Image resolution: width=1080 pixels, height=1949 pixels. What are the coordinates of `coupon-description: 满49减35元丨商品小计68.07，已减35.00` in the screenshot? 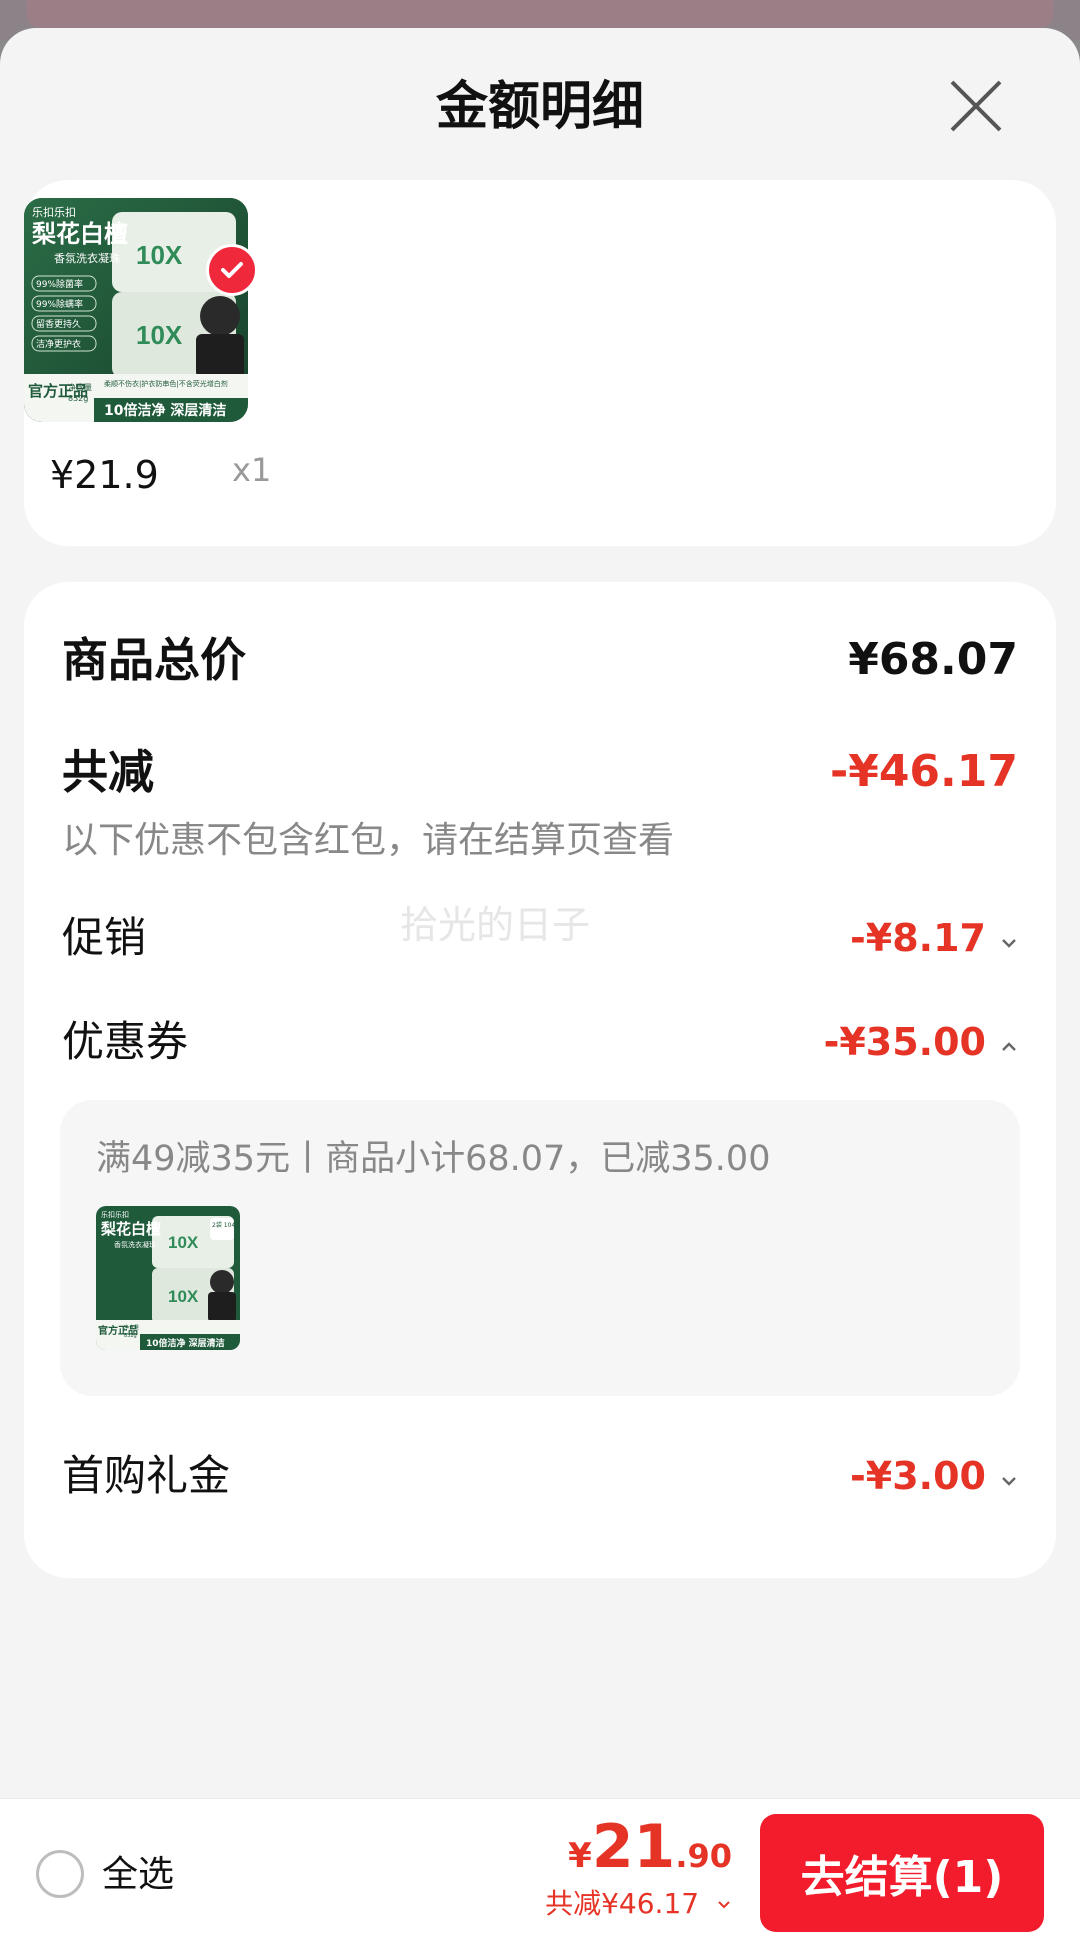 It's located at (433, 1159).